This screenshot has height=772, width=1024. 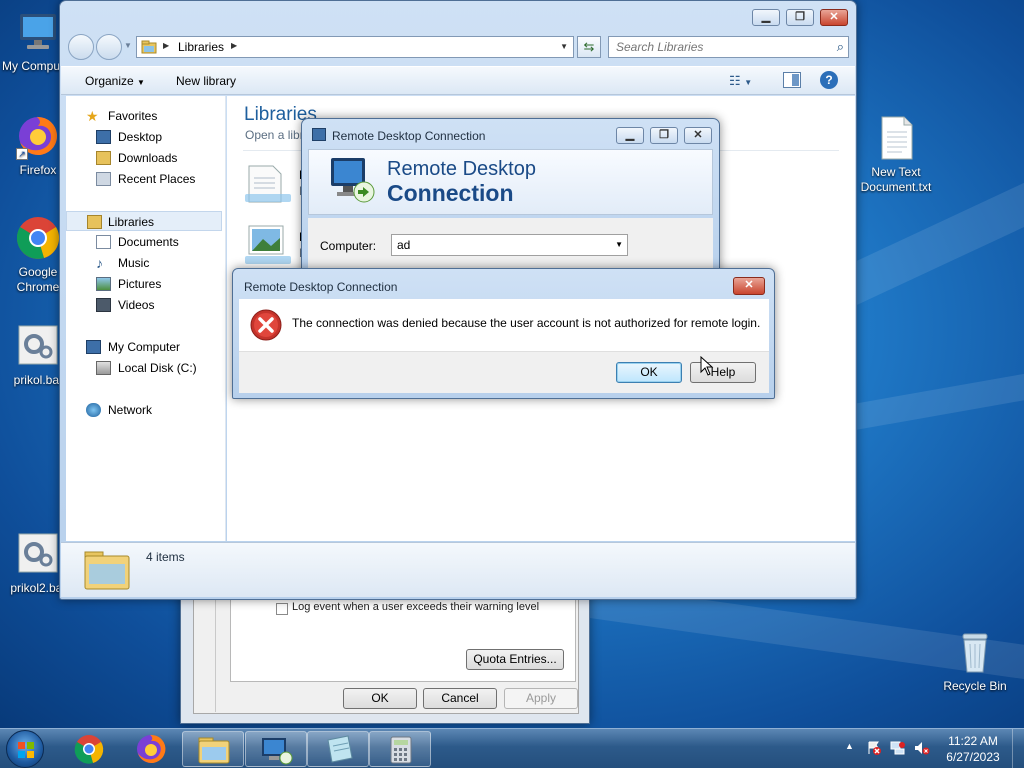 I want to click on nav-label: Libraries, so click(x=131, y=222).